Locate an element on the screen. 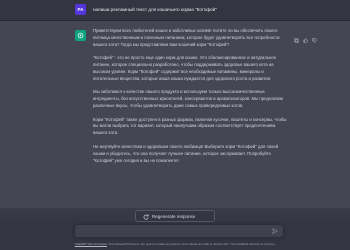 This screenshot has height=250, width=350. message-feedback-tools is located at coordinates (305, 36).